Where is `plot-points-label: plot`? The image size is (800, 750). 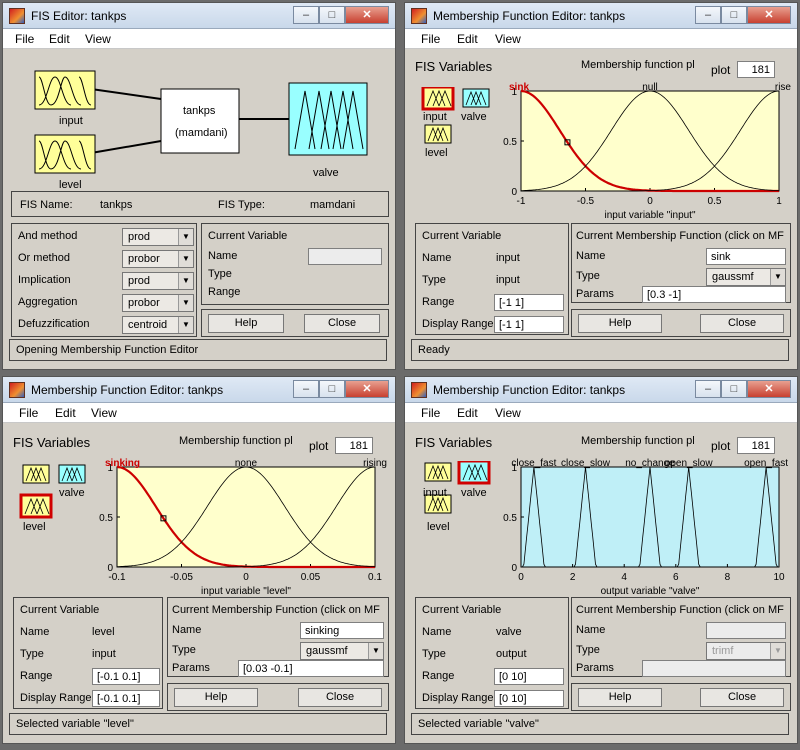
plot-points-label: plot is located at coordinates (319, 446).